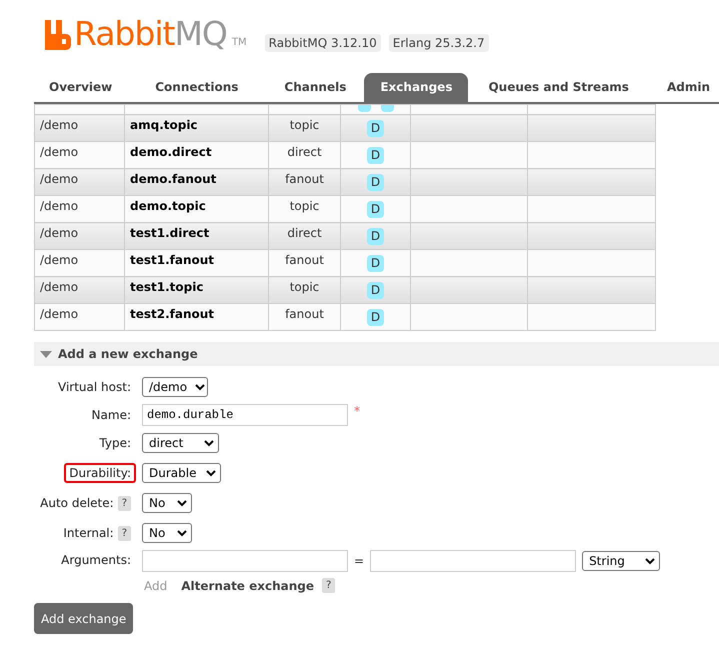 The height and width of the screenshot is (646, 719). What do you see at coordinates (196, 128) in the screenshot?
I see `exchange-name-cell: amq.topic` at bounding box center [196, 128].